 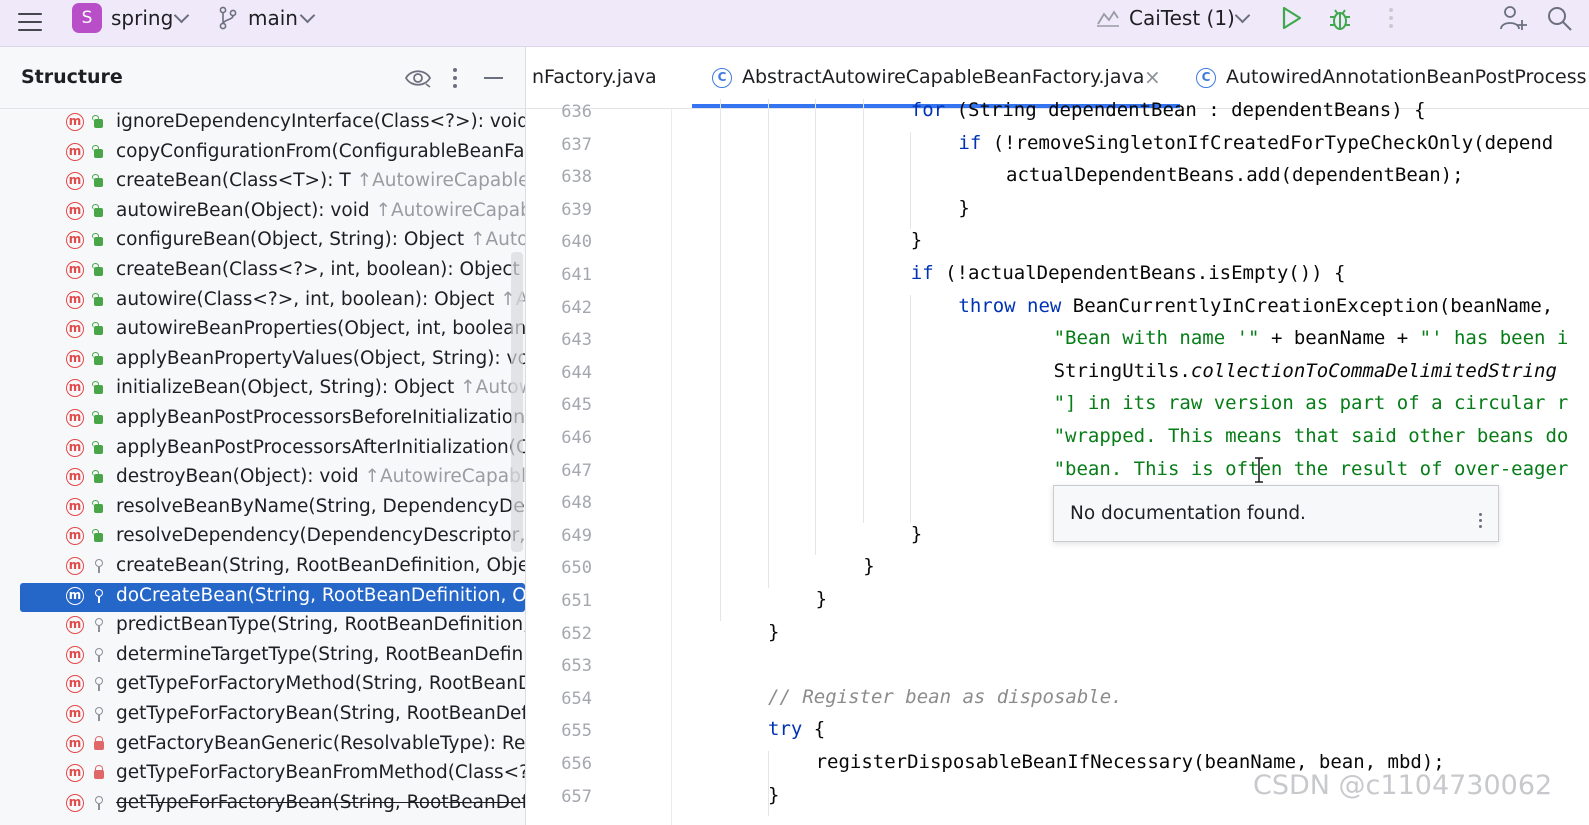 What do you see at coordinates (517, 402) in the screenshot?
I see `structure-scrollbar` at bounding box center [517, 402].